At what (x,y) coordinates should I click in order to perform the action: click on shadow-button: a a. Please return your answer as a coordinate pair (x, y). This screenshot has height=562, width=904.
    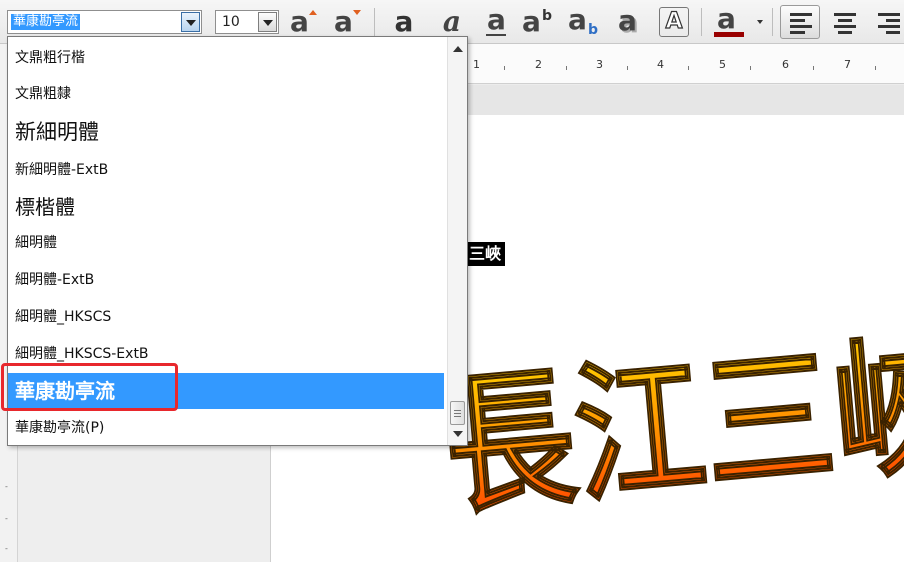
    Looking at the image, I should click on (628, 22).